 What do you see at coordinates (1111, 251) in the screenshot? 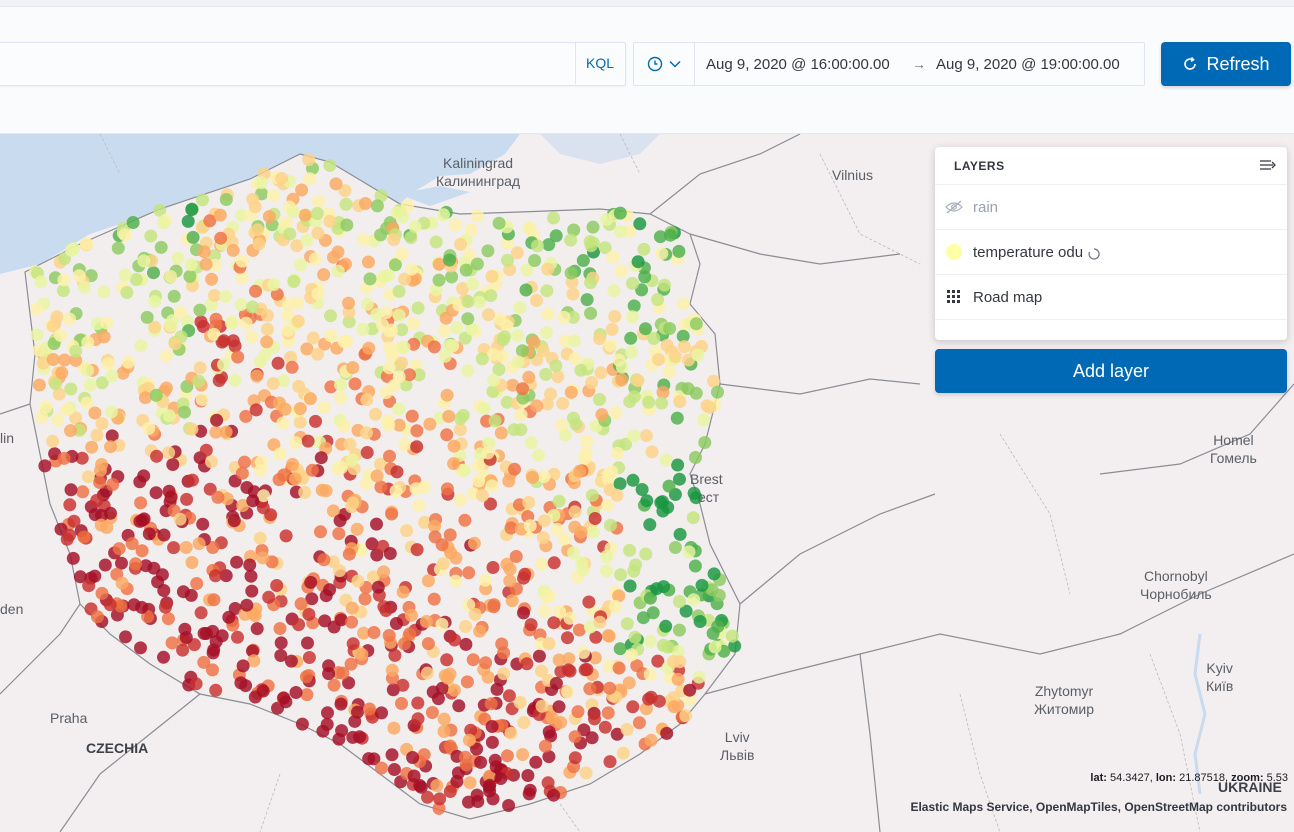
I see `layer-row-temperature: temperature odu` at bounding box center [1111, 251].